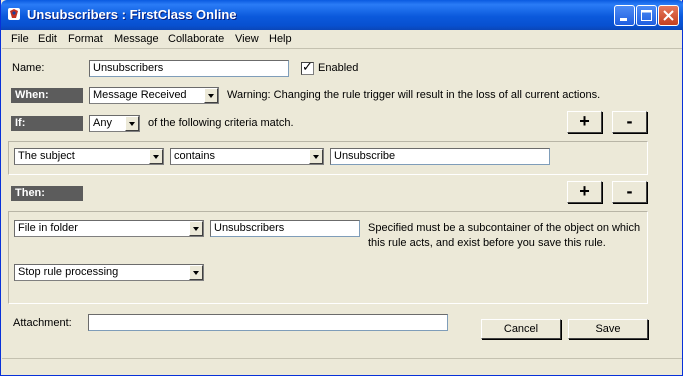 The height and width of the screenshot is (376, 683). What do you see at coordinates (47, 123) in the screenshot?
I see `if-header: If:` at bounding box center [47, 123].